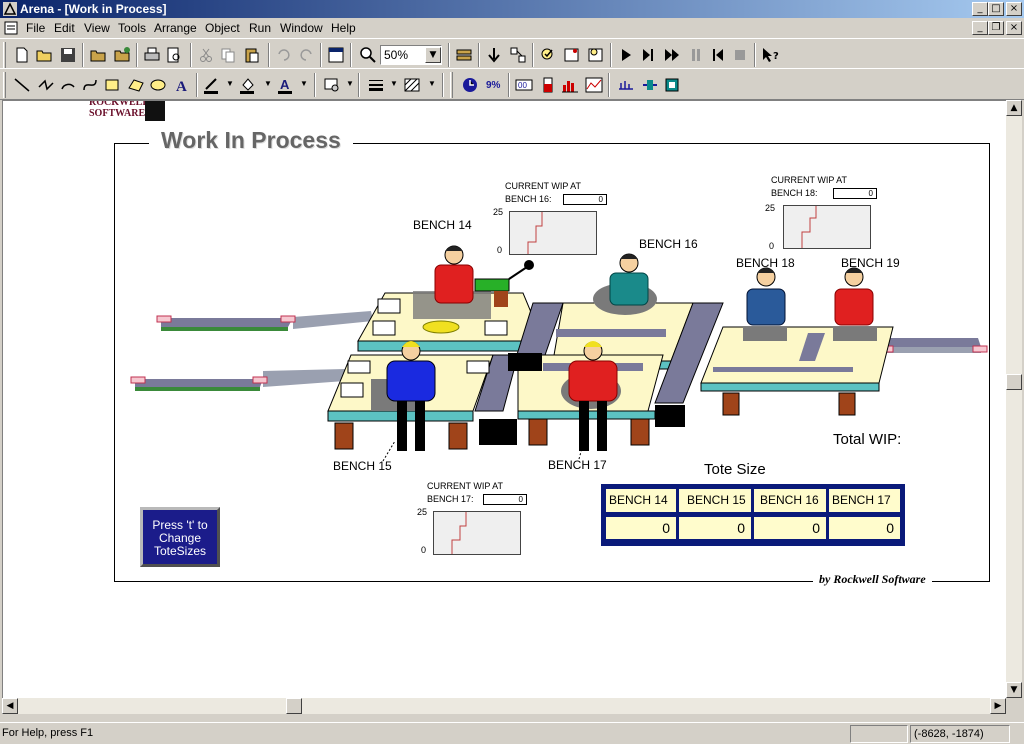  What do you see at coordinates (35, 28) in the screenshot?
I see `menu-file: File` at bounding box center [35, 28].